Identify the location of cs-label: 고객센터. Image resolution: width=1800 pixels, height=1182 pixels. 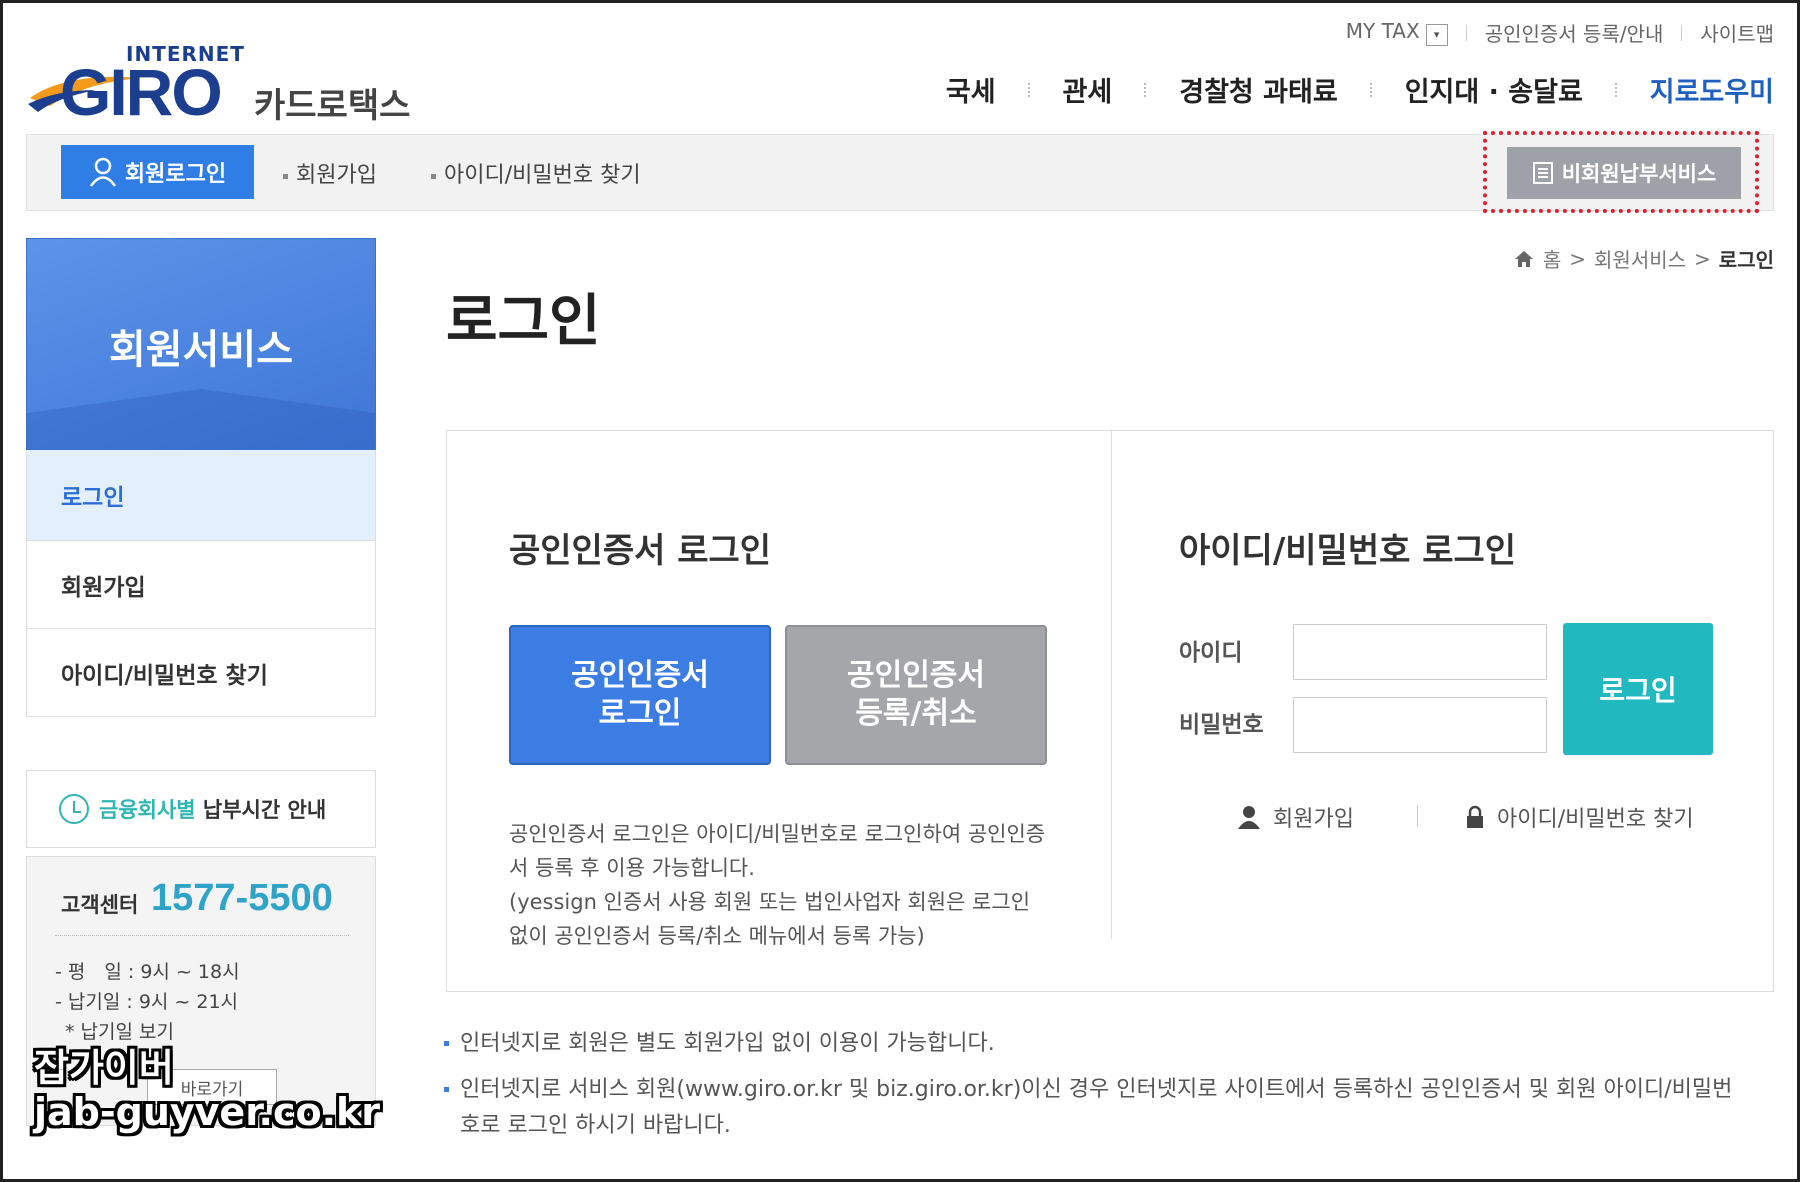
(100, 905).